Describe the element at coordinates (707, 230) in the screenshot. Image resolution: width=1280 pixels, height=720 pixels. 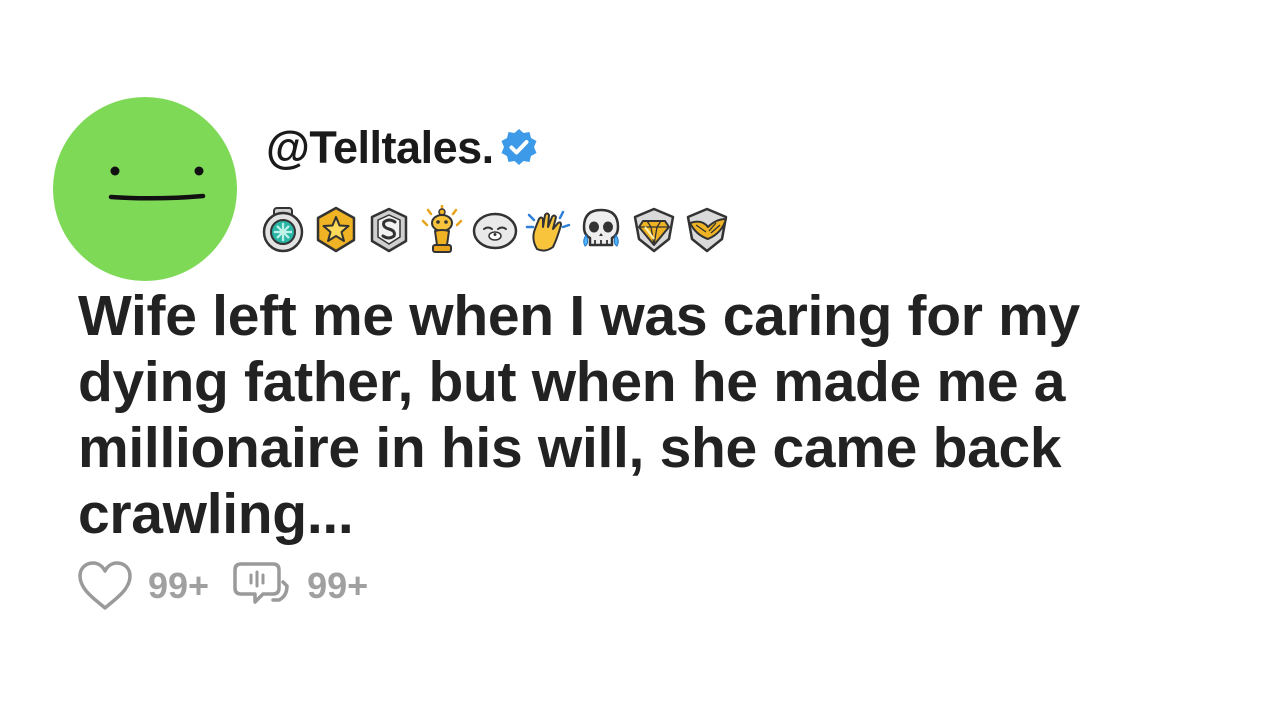
I see `golden-wings-award-icon` at that location.